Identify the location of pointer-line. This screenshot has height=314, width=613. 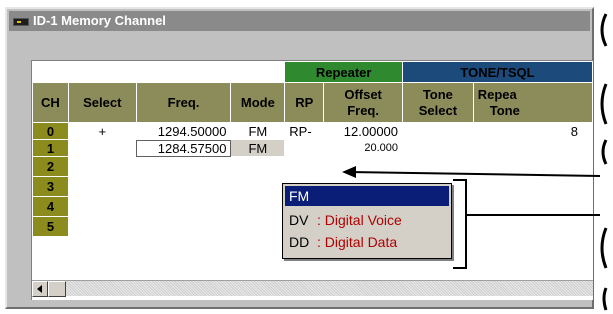
(474, 174).